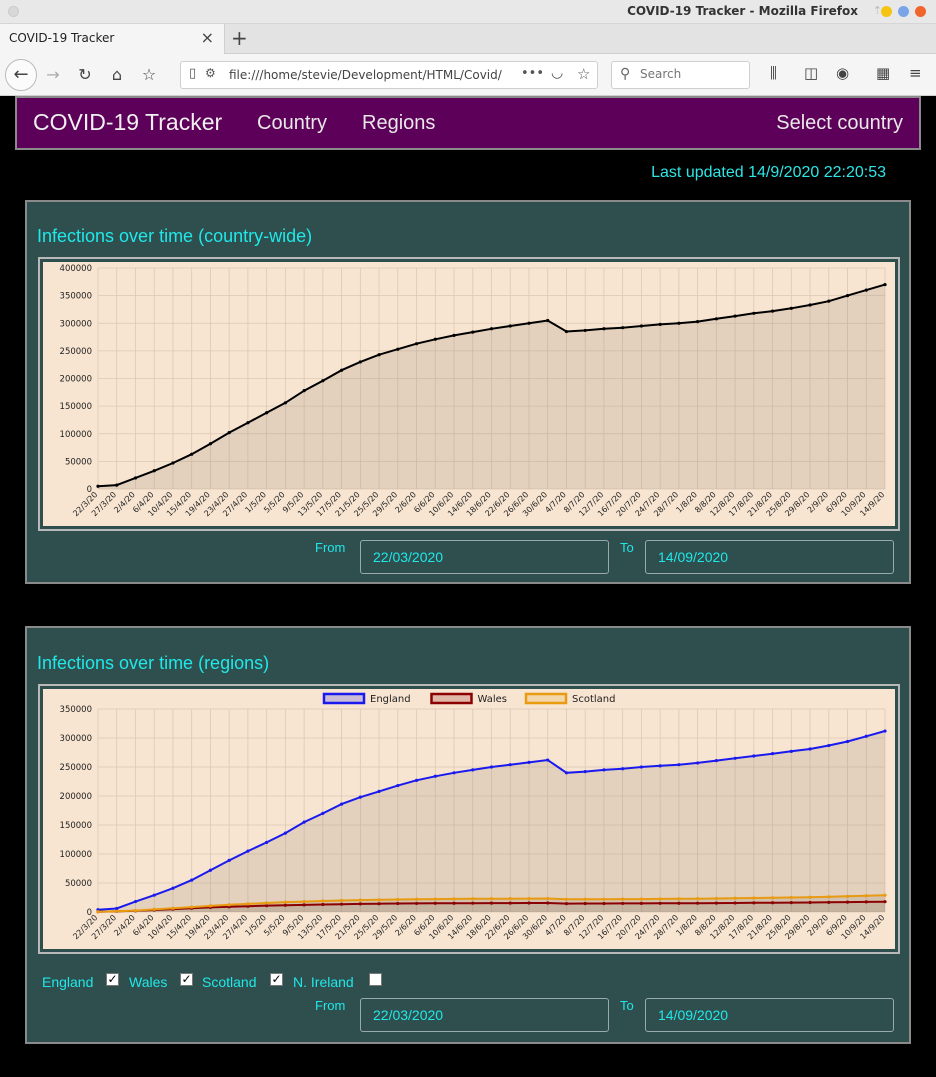 The width and height of the screenshot is (936, 1077). I want to click on window-menu-icon, so click(13, 11).